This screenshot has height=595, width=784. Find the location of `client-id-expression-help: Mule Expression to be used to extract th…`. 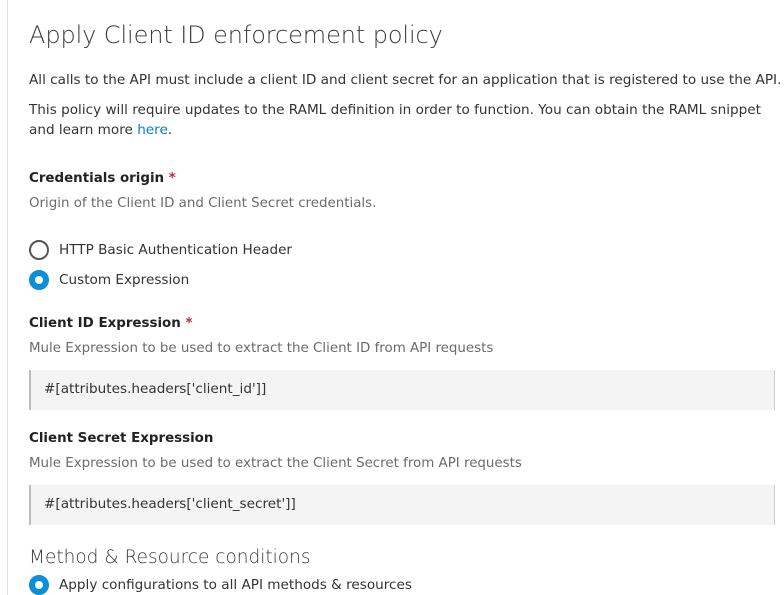

client-id-expression-help: Mule Expression to be used to extract th… is located at coordinates (261, 348).